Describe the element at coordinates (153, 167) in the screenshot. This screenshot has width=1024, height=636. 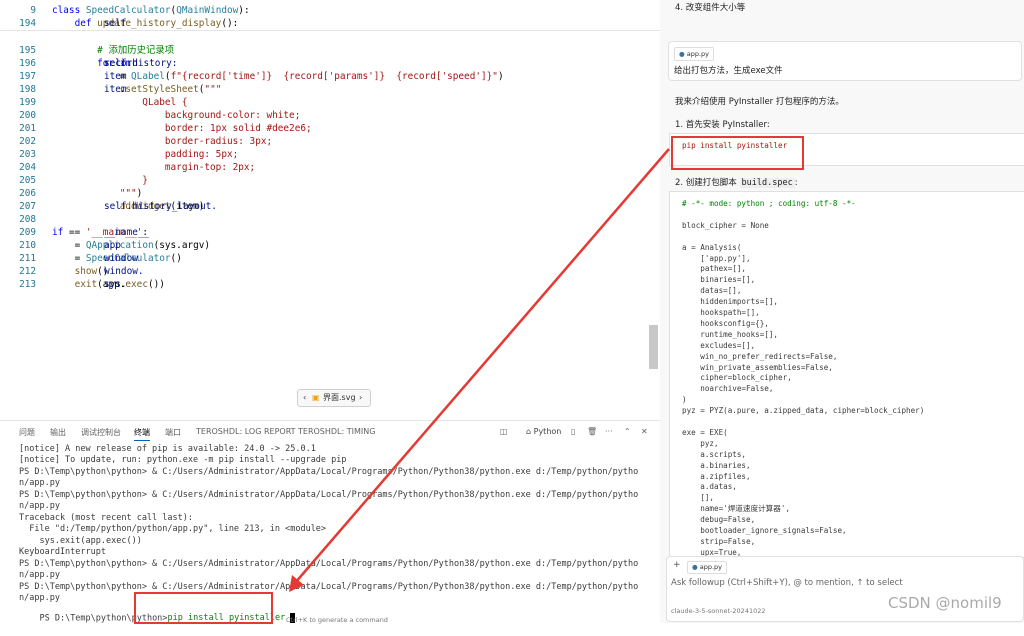
I see `code-text: margin-top: 2px;` at that location.